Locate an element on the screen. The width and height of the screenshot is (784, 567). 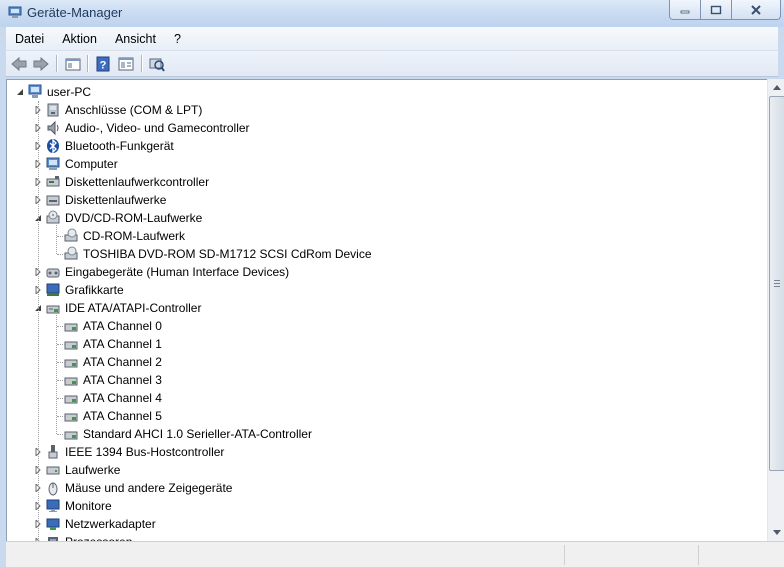
close-icon is located at coordinates (756, 9).